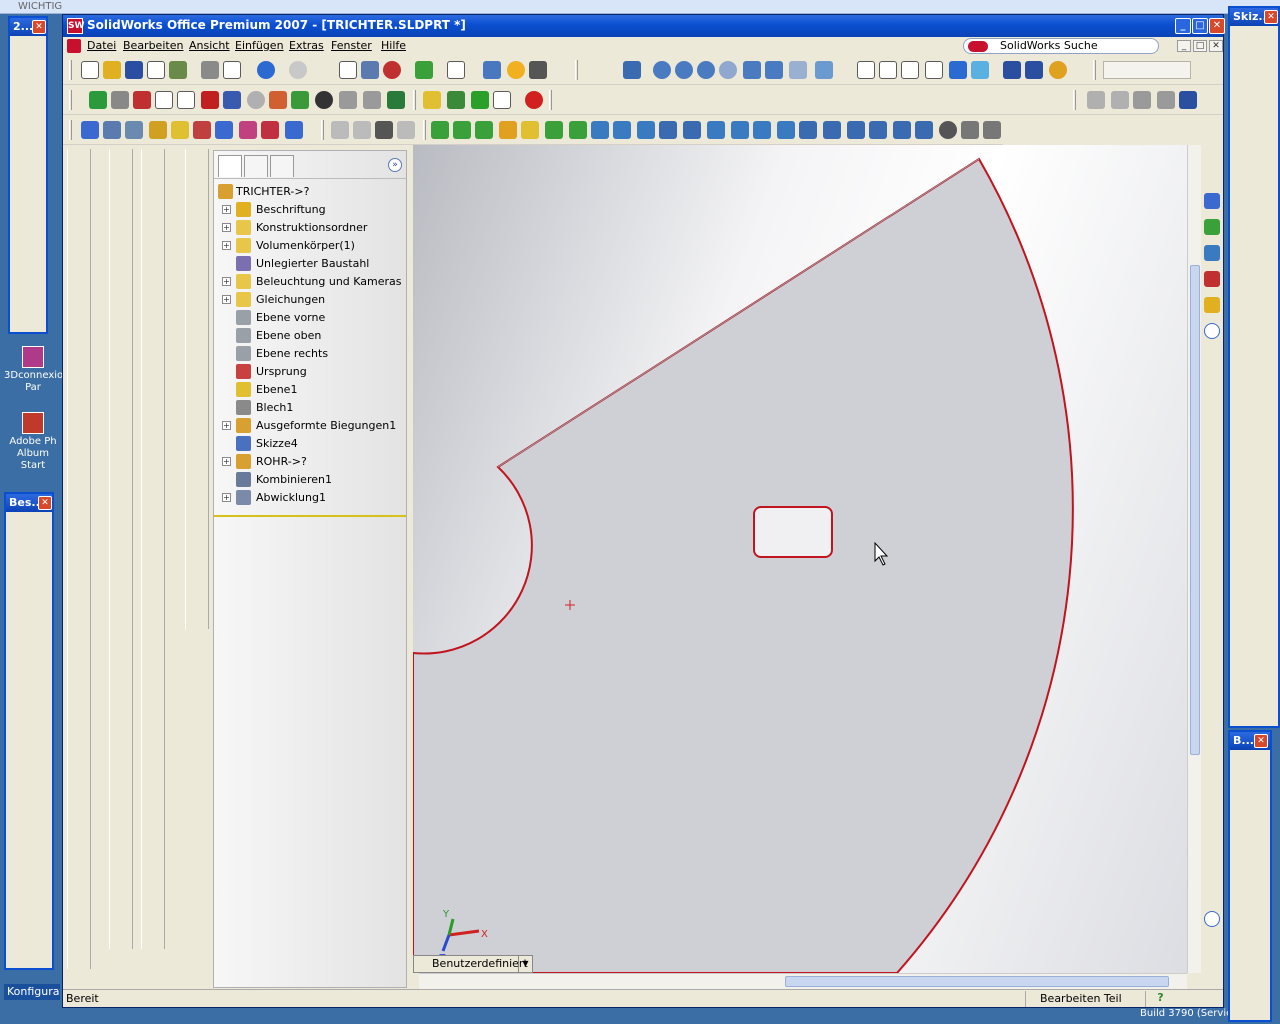 The image size is (1280, 1024). I want to click on line-thickness-icon, so click(1142, 100).